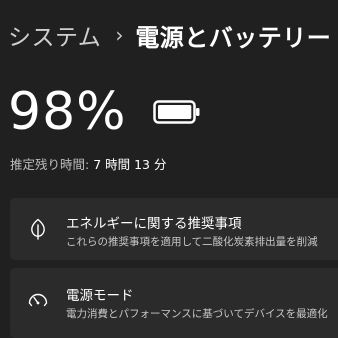  What do you see at coordinates (176, 112) in the screenshot?
I see `battery-icon` at bounding box center [176, 112].